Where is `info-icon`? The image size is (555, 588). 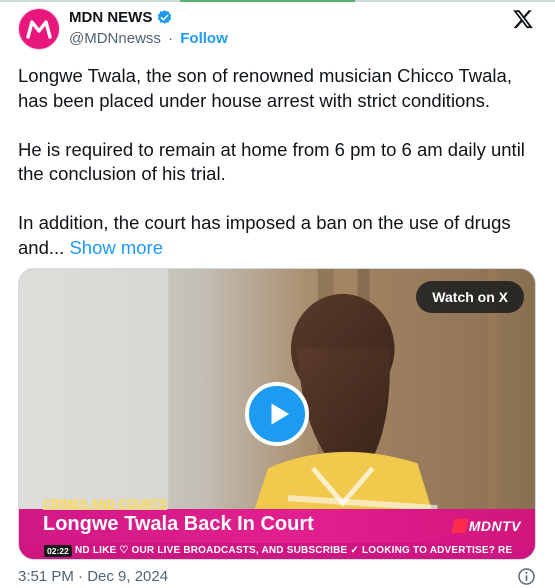 info-icon is located at coordinates (526, 576).